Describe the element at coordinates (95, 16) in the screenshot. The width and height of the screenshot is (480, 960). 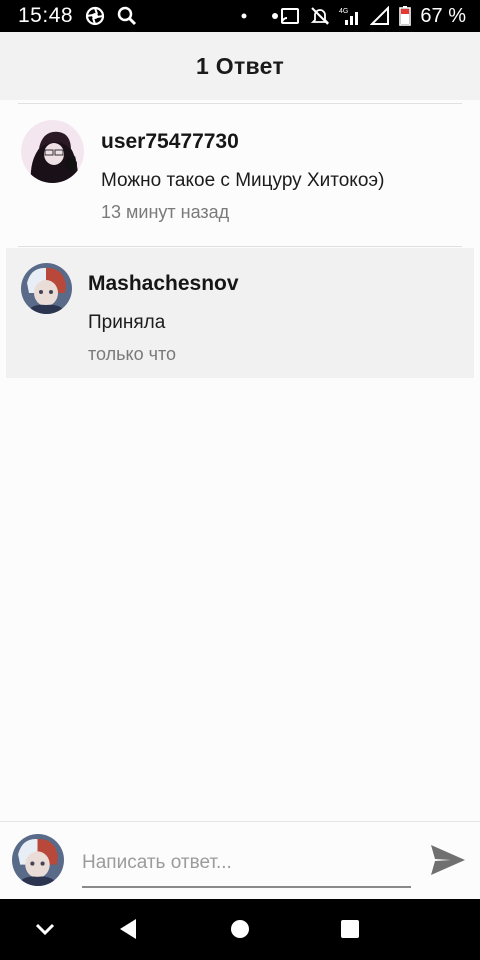
I see `aperture-icon` at that location.